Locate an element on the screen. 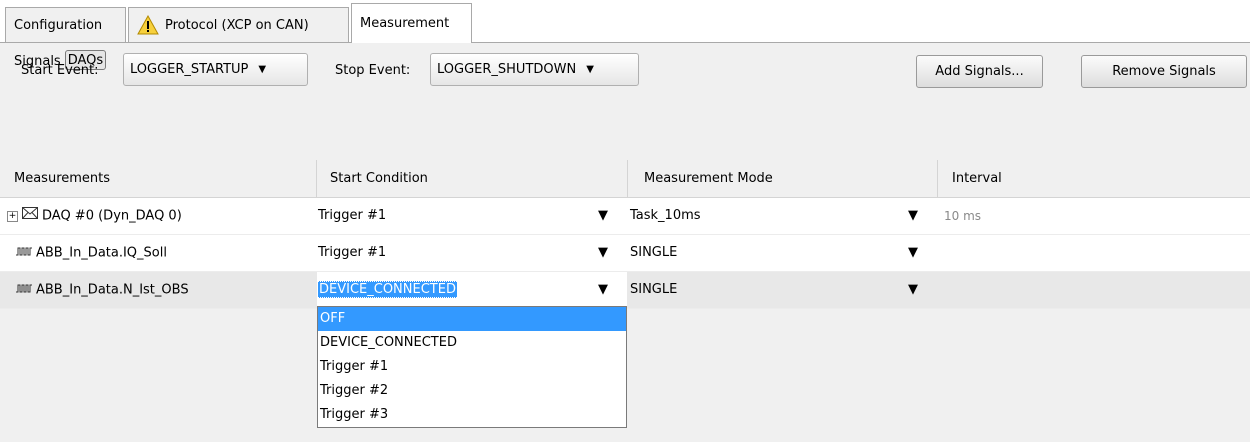 This screenshot has width=1250, height=442. tab-protocol-label: Protocol (XCP on CAN) is located at coordinates (237, 25).